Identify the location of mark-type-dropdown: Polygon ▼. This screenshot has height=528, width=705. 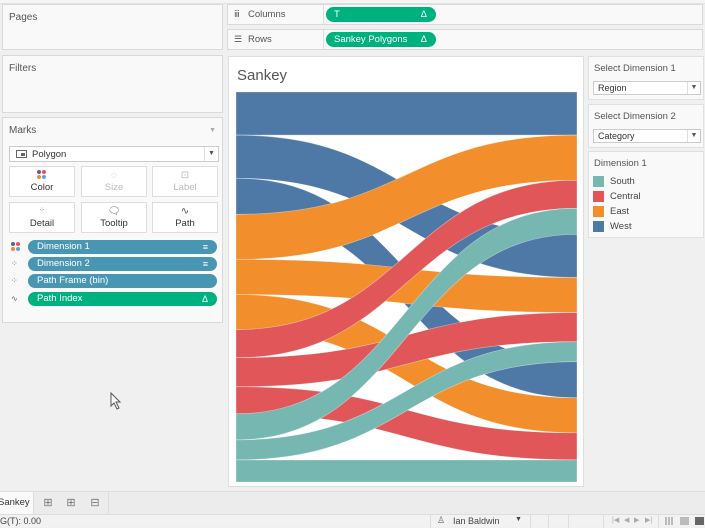
(114, 154).